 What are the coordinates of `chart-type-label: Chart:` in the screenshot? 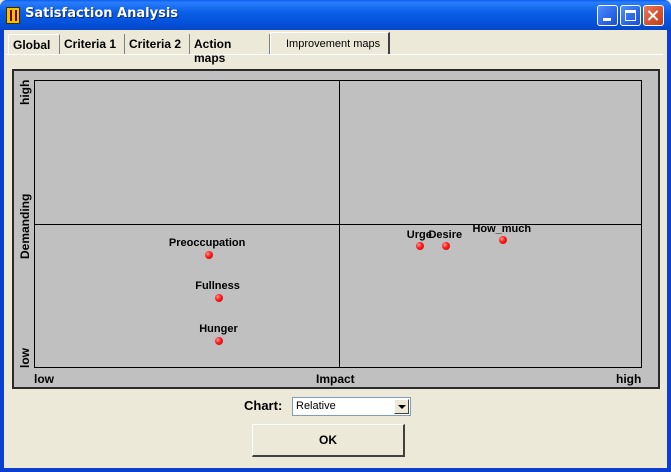 It's located at (263, 405).